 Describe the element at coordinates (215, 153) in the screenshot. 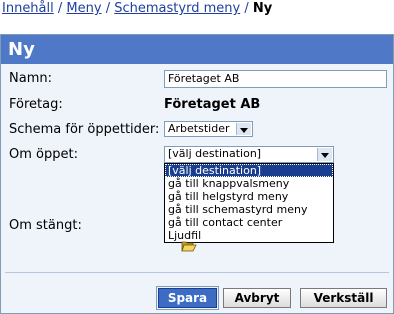

I see `open-select-value: [välj destination]` at that location.